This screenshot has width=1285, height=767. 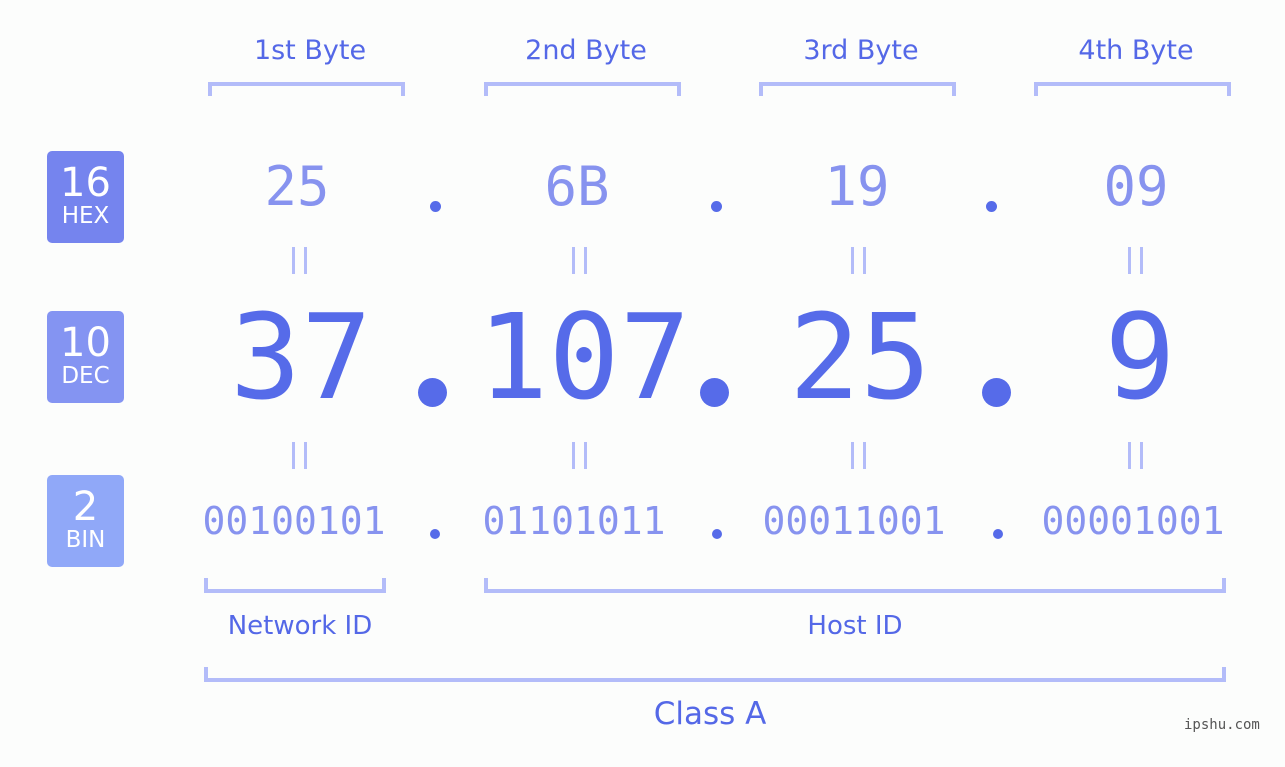 What do you see at coordinates (860, 357) in the screenshot?
I see `dec-octet-3: 25` at bounding box center [860, 357].